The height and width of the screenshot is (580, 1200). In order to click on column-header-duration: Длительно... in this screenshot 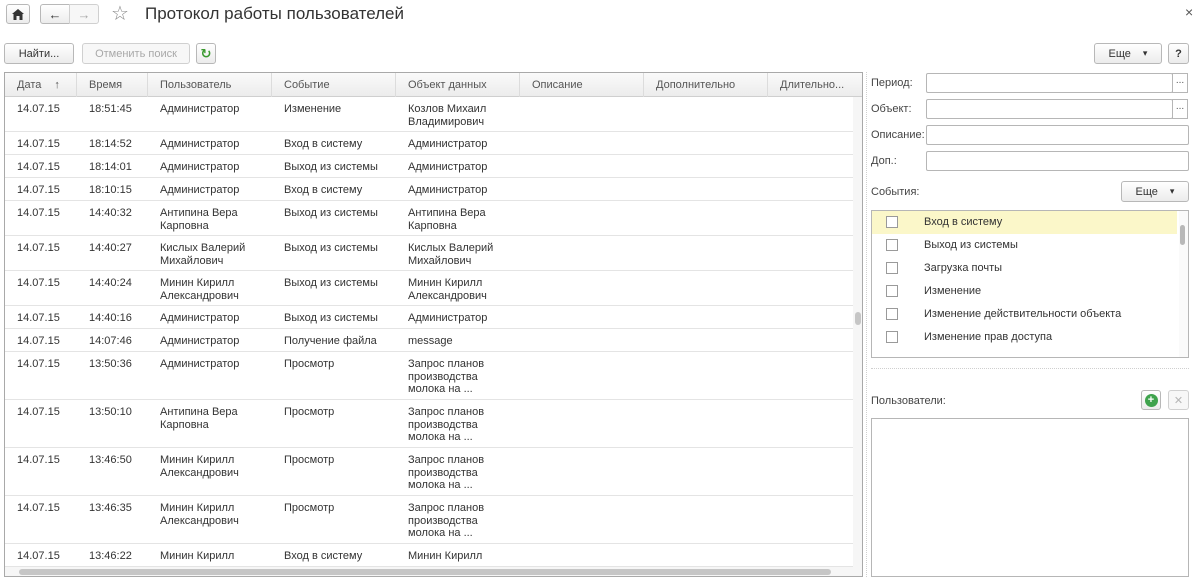, I will do `click(815, 85)`.